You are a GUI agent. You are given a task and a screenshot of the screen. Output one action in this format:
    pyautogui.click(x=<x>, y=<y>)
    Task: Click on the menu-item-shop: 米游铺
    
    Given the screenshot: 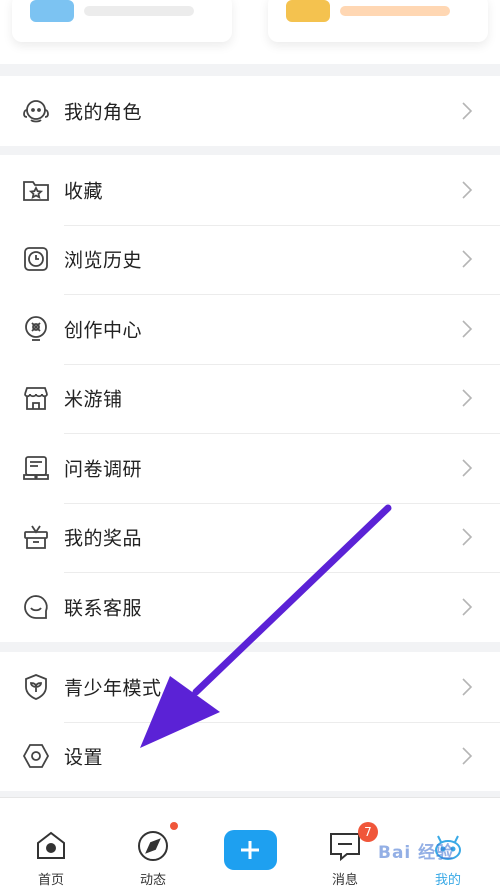 What is the action you would take?
    pyautogui.click(x=250, y=398)
    